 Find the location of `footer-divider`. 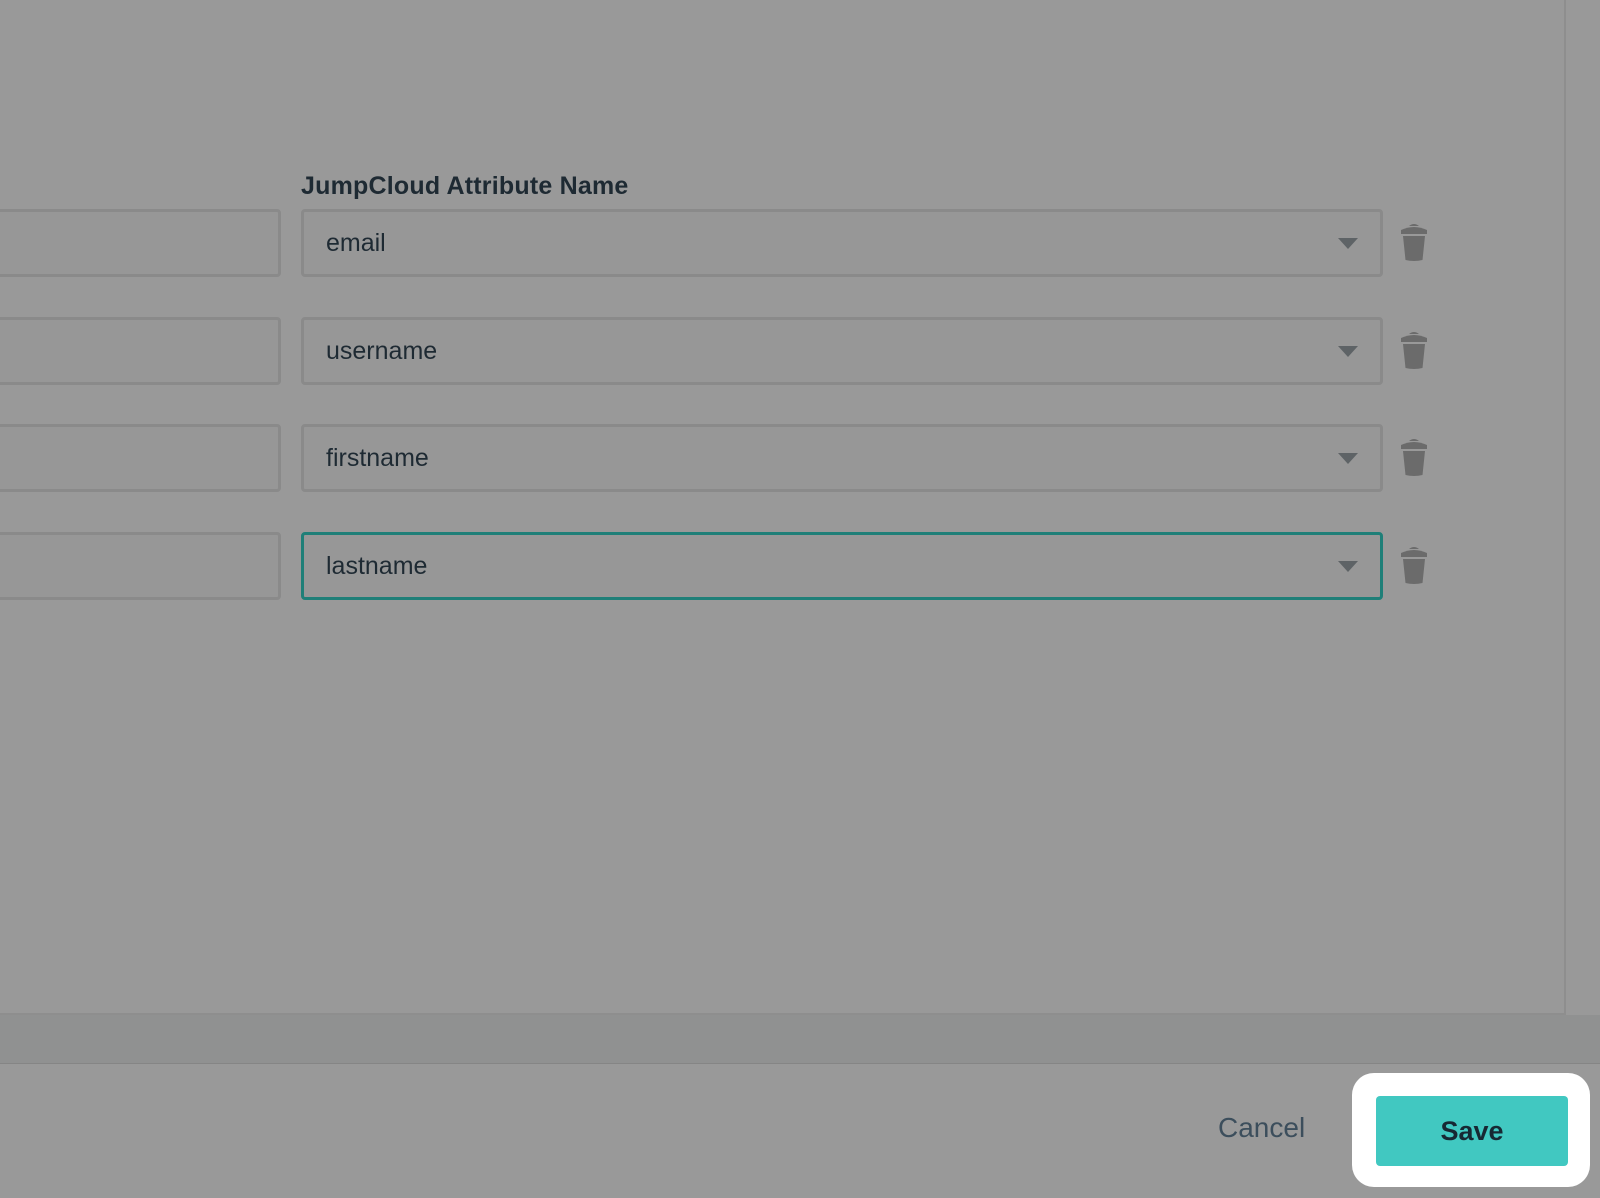

footer-divider is located at coordinates (800, 1039).